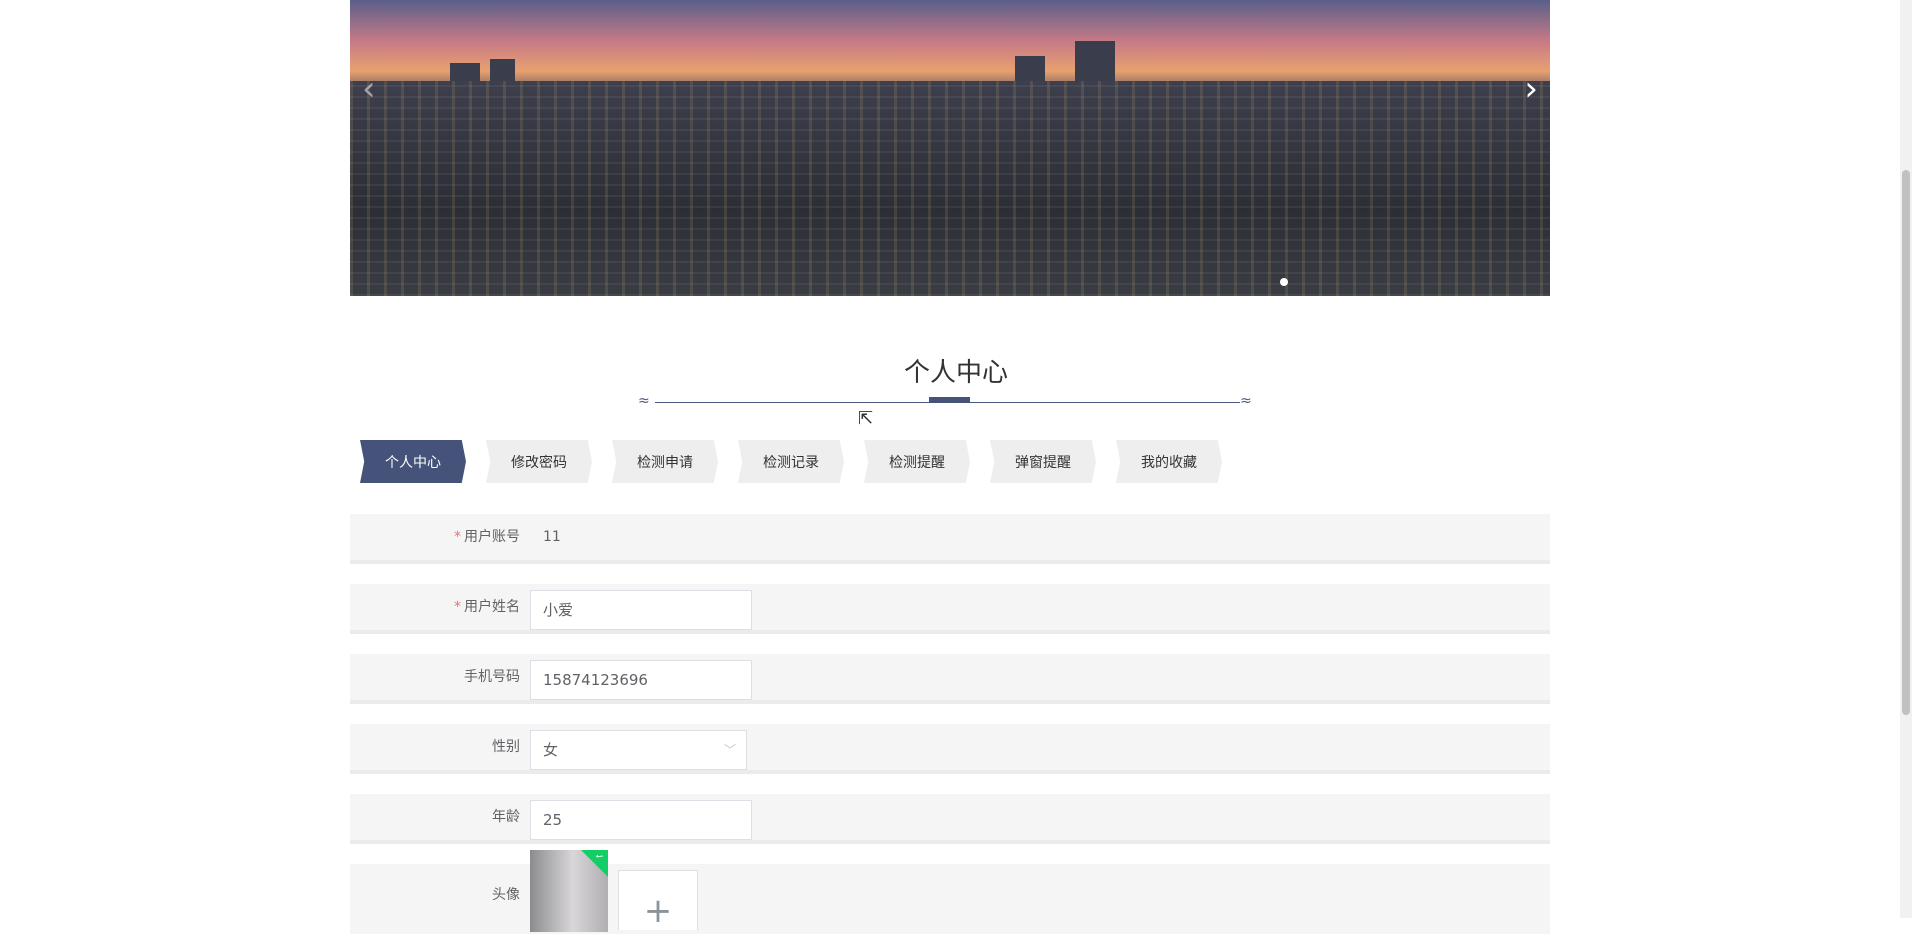  I want to click on tab-test-reminder: 检测提醒, so click(917, 461).